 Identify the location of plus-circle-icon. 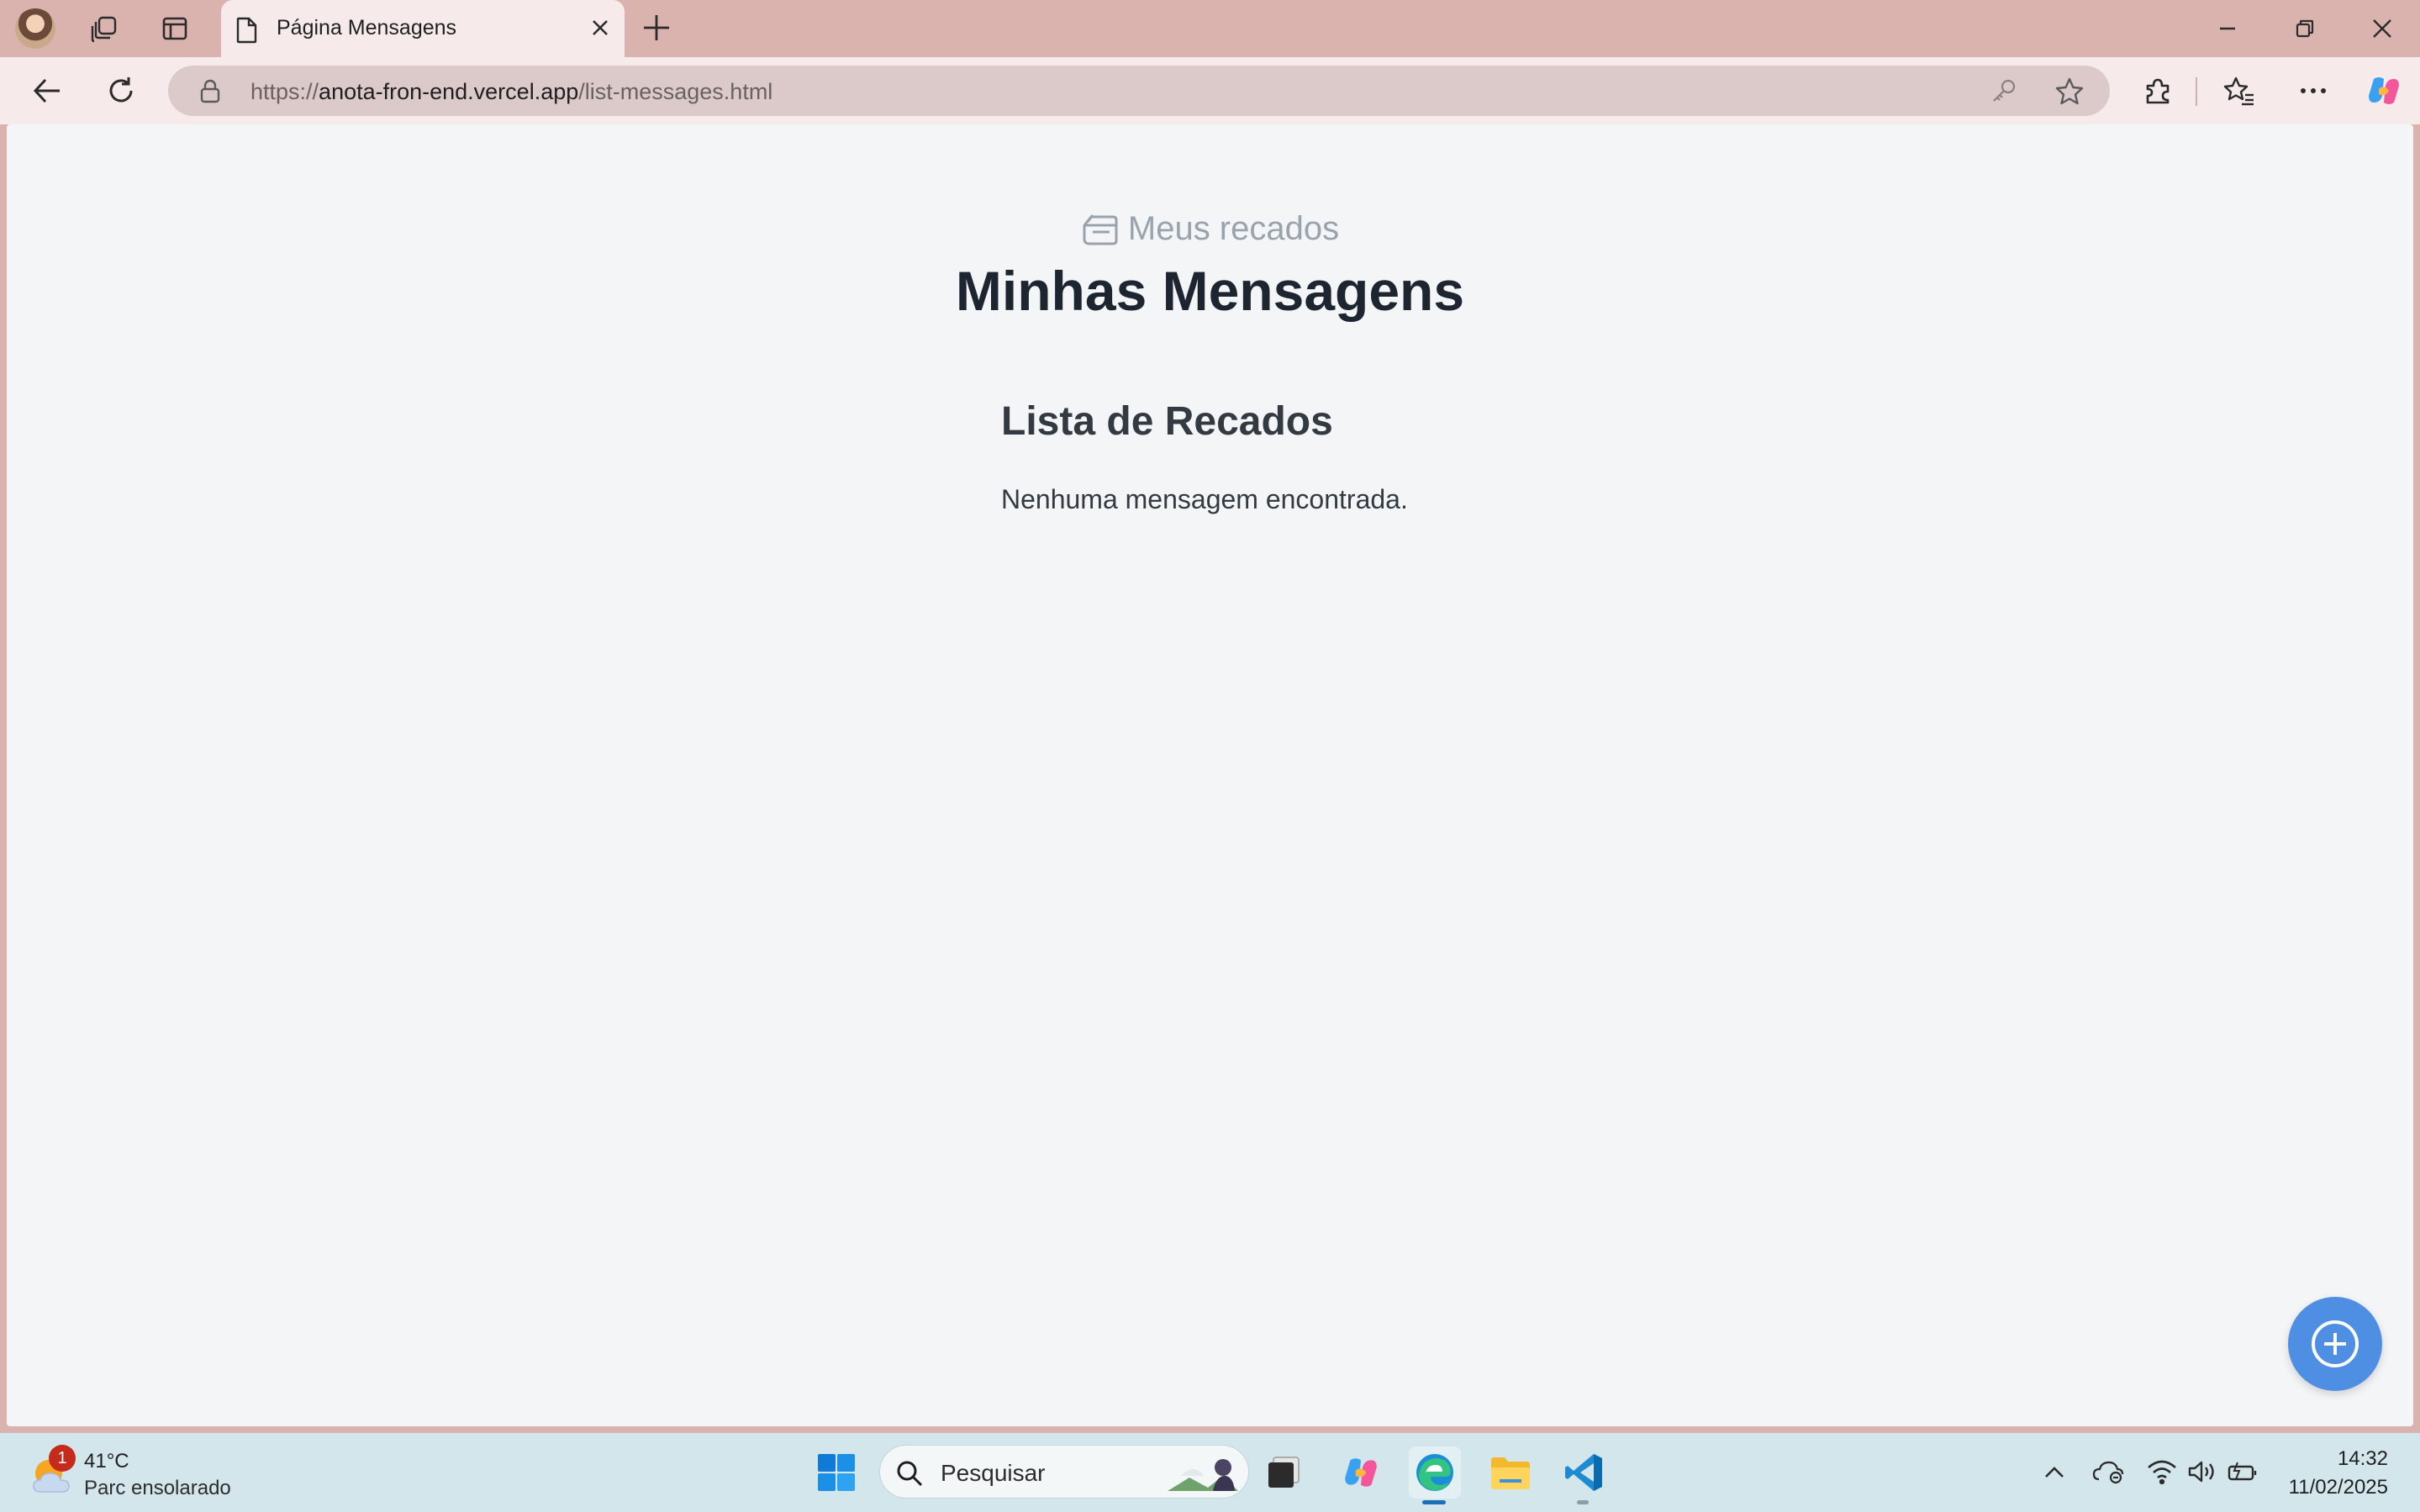
(2335, 1344).